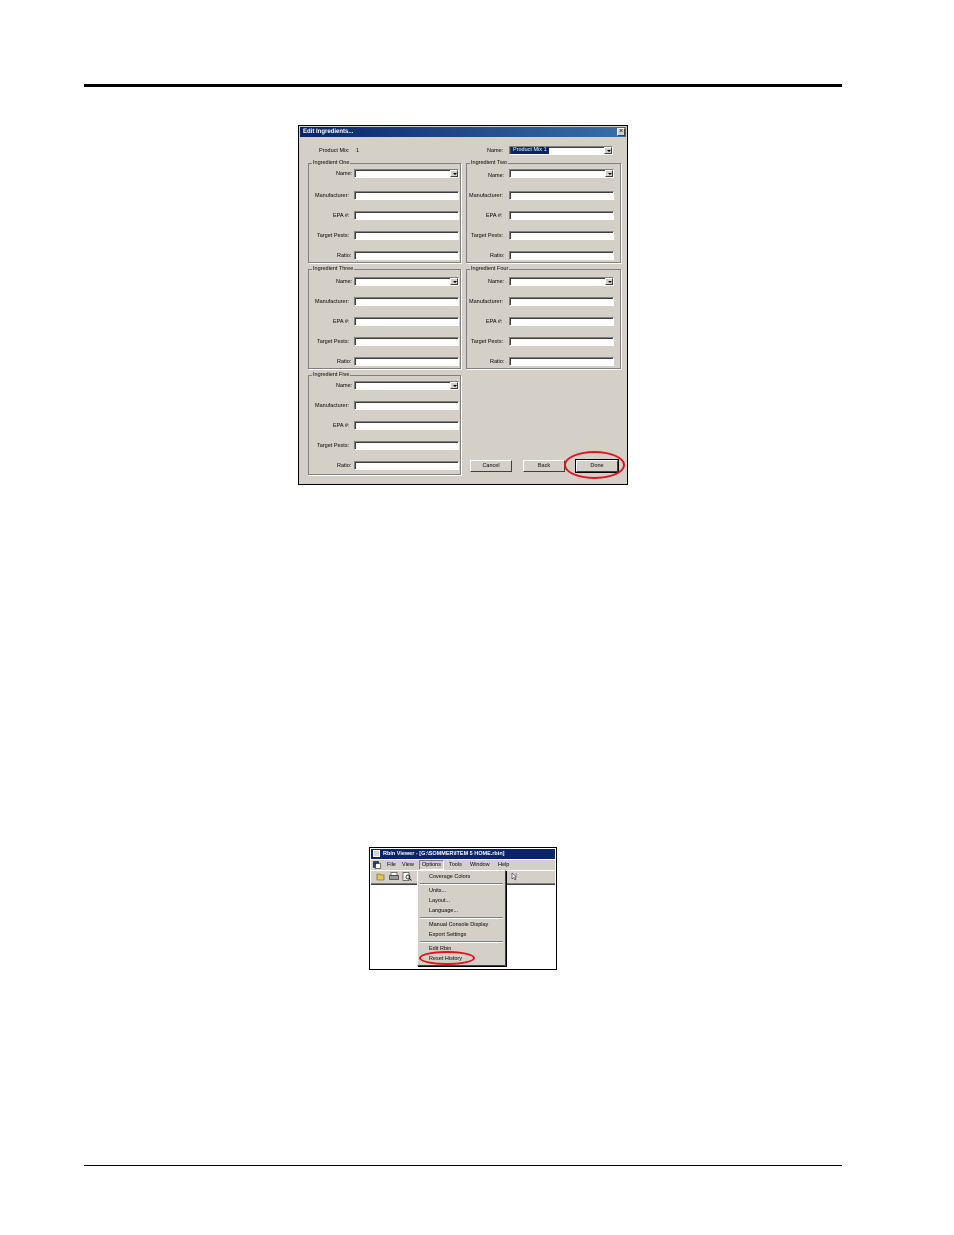 This screenshot has height=1235, width=954. Describe the element at coordinates (463, 132) in the screenshot. I see `dialog-titlebar: Edit Ingredients... ×` at that location.